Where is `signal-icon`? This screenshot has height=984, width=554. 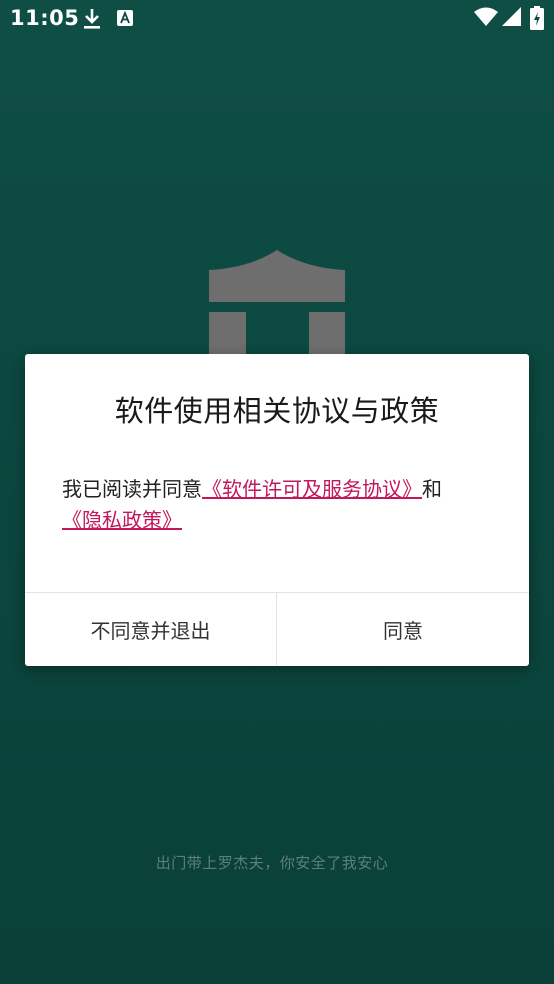
signal-icon is located at coordinates (512, 19).